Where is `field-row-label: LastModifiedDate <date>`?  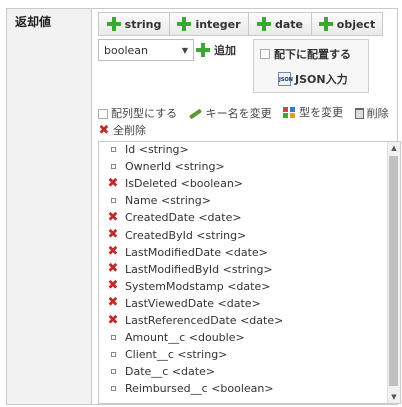 field-row-label: LastModifiedDate <date> is located at coordinates (196, 252).